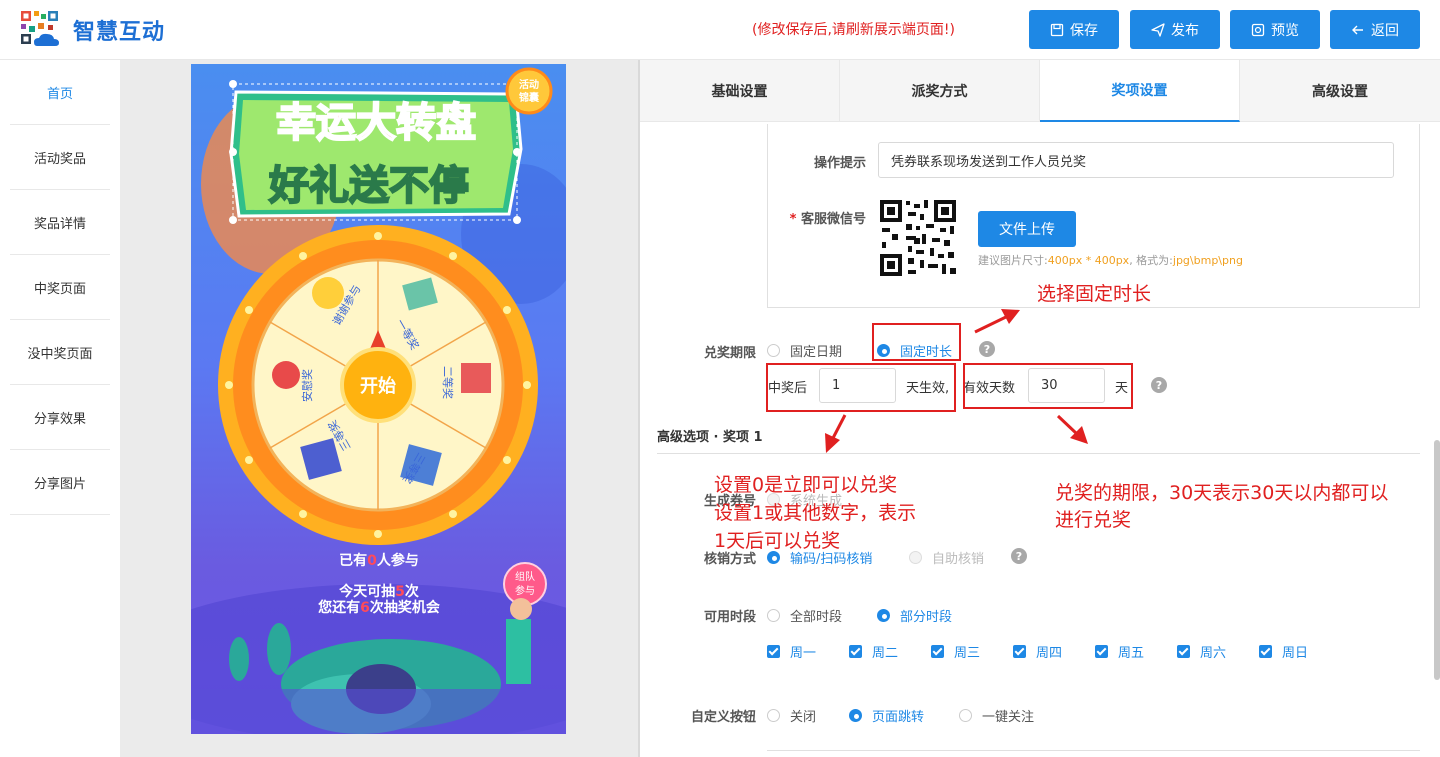 The image size is (1440, 757). I want to click on preview-button: 预览, so click(1275, 29).